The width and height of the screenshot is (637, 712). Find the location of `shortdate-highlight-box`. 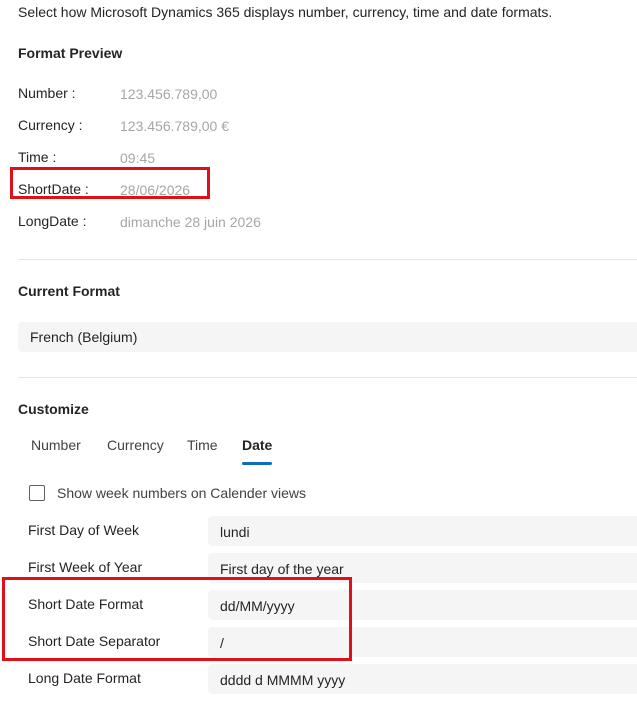

shortdate-highlight-box is located at coordinates (110, 183).